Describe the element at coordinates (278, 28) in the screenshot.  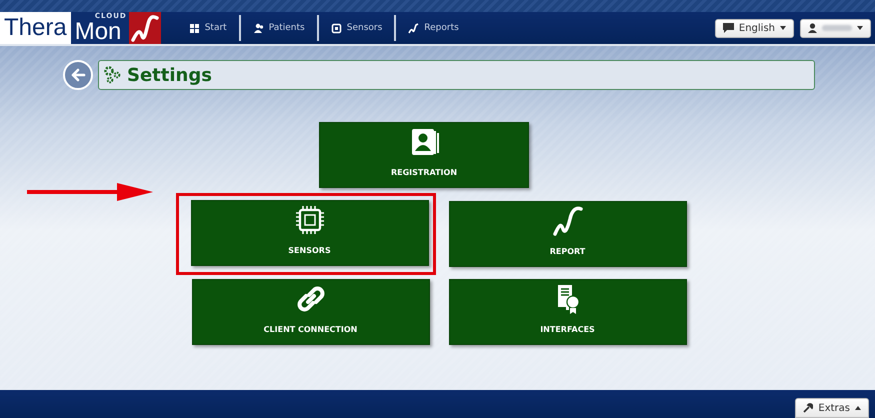
I see `nav-link: Patients` at that location.